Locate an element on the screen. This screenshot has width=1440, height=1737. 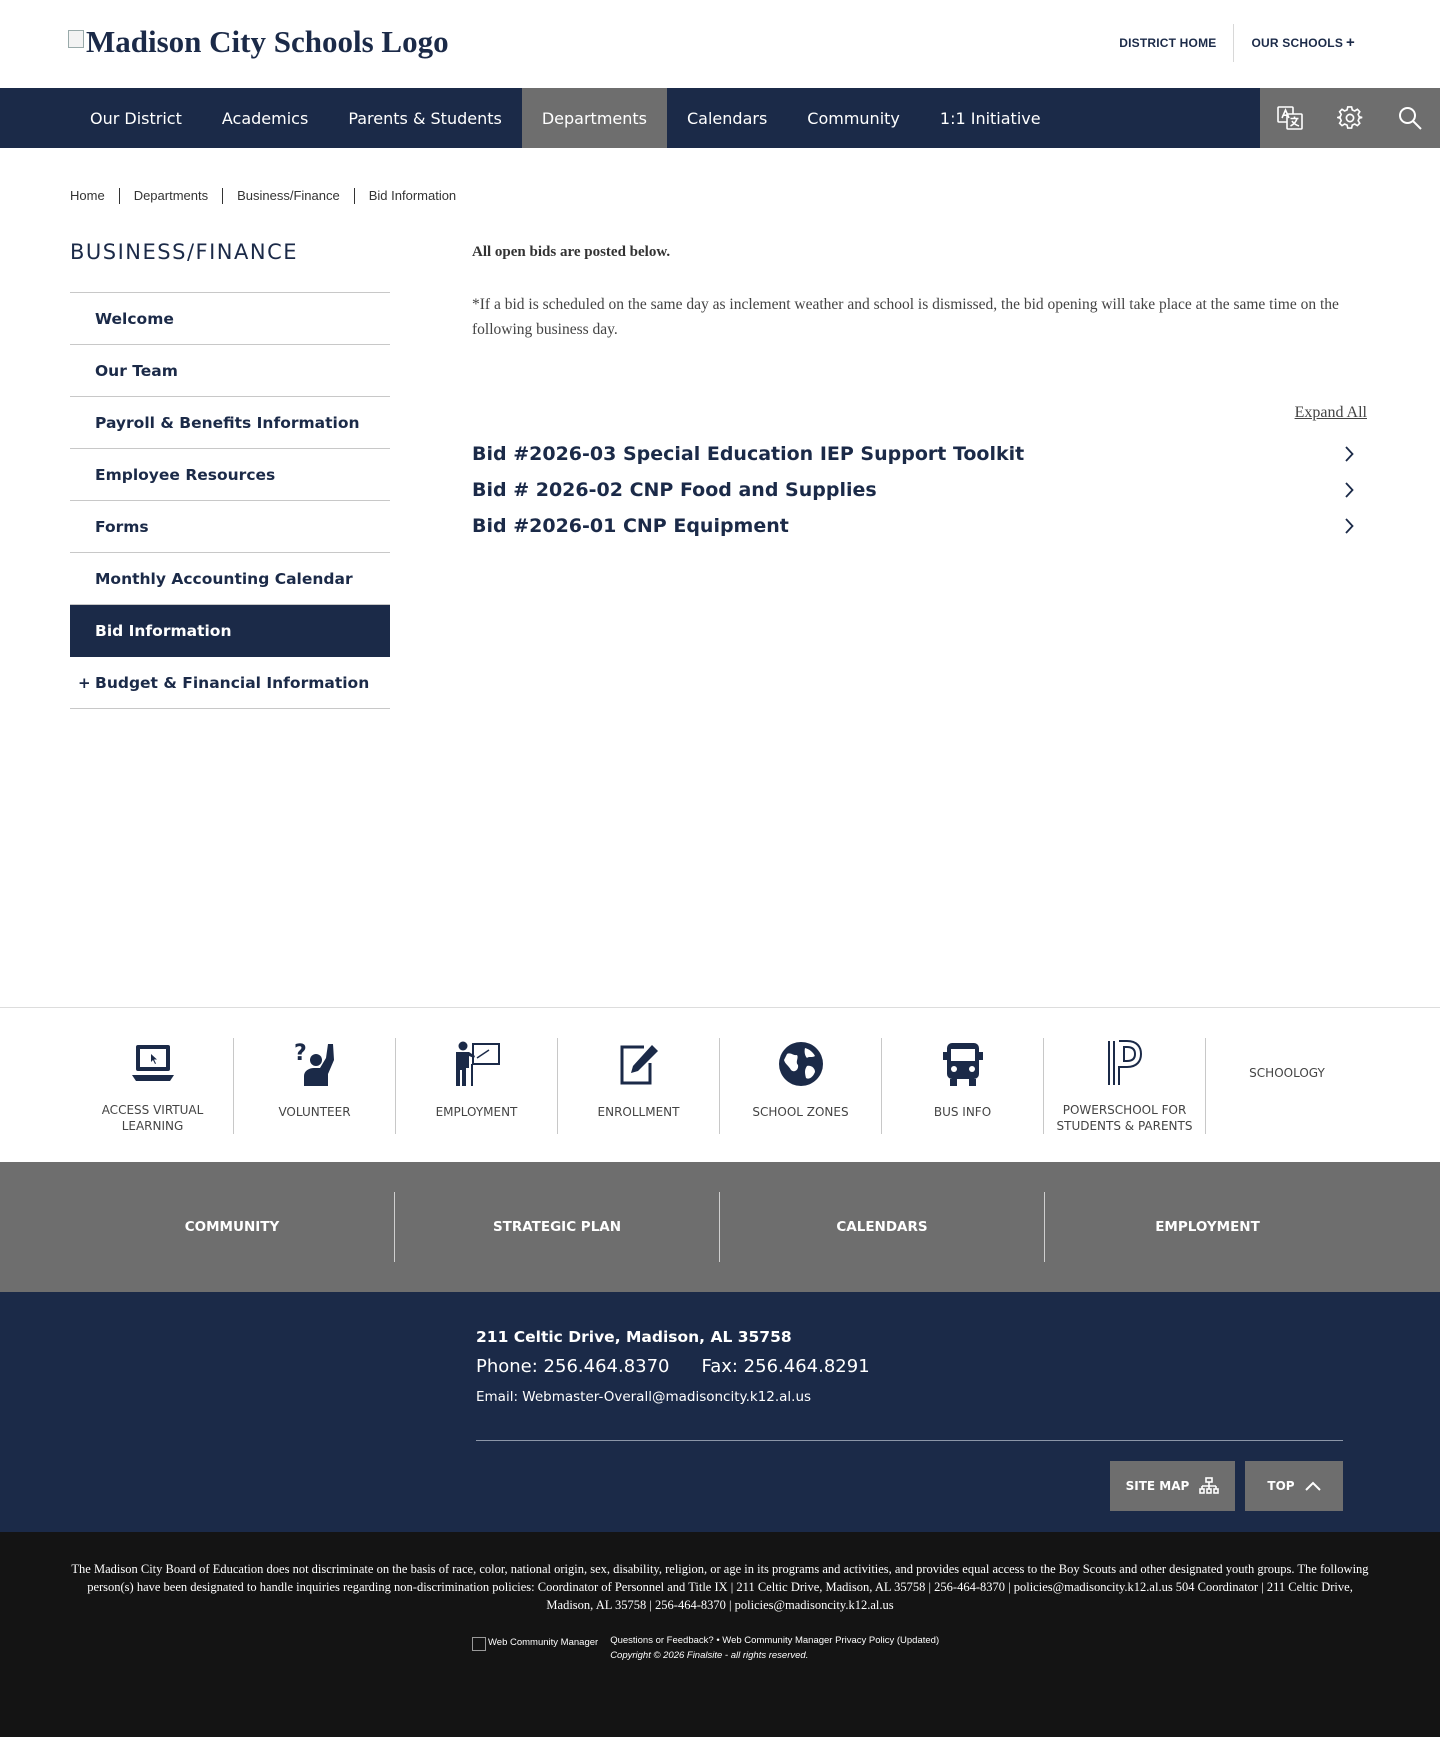
sidebar-item-employee-resources: Employee Resources is located at coordinates (230, 475).